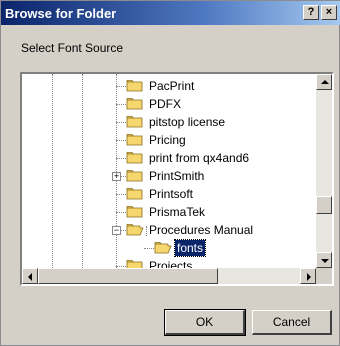  I want to click on right-arrow-icon, so click(309, 277).